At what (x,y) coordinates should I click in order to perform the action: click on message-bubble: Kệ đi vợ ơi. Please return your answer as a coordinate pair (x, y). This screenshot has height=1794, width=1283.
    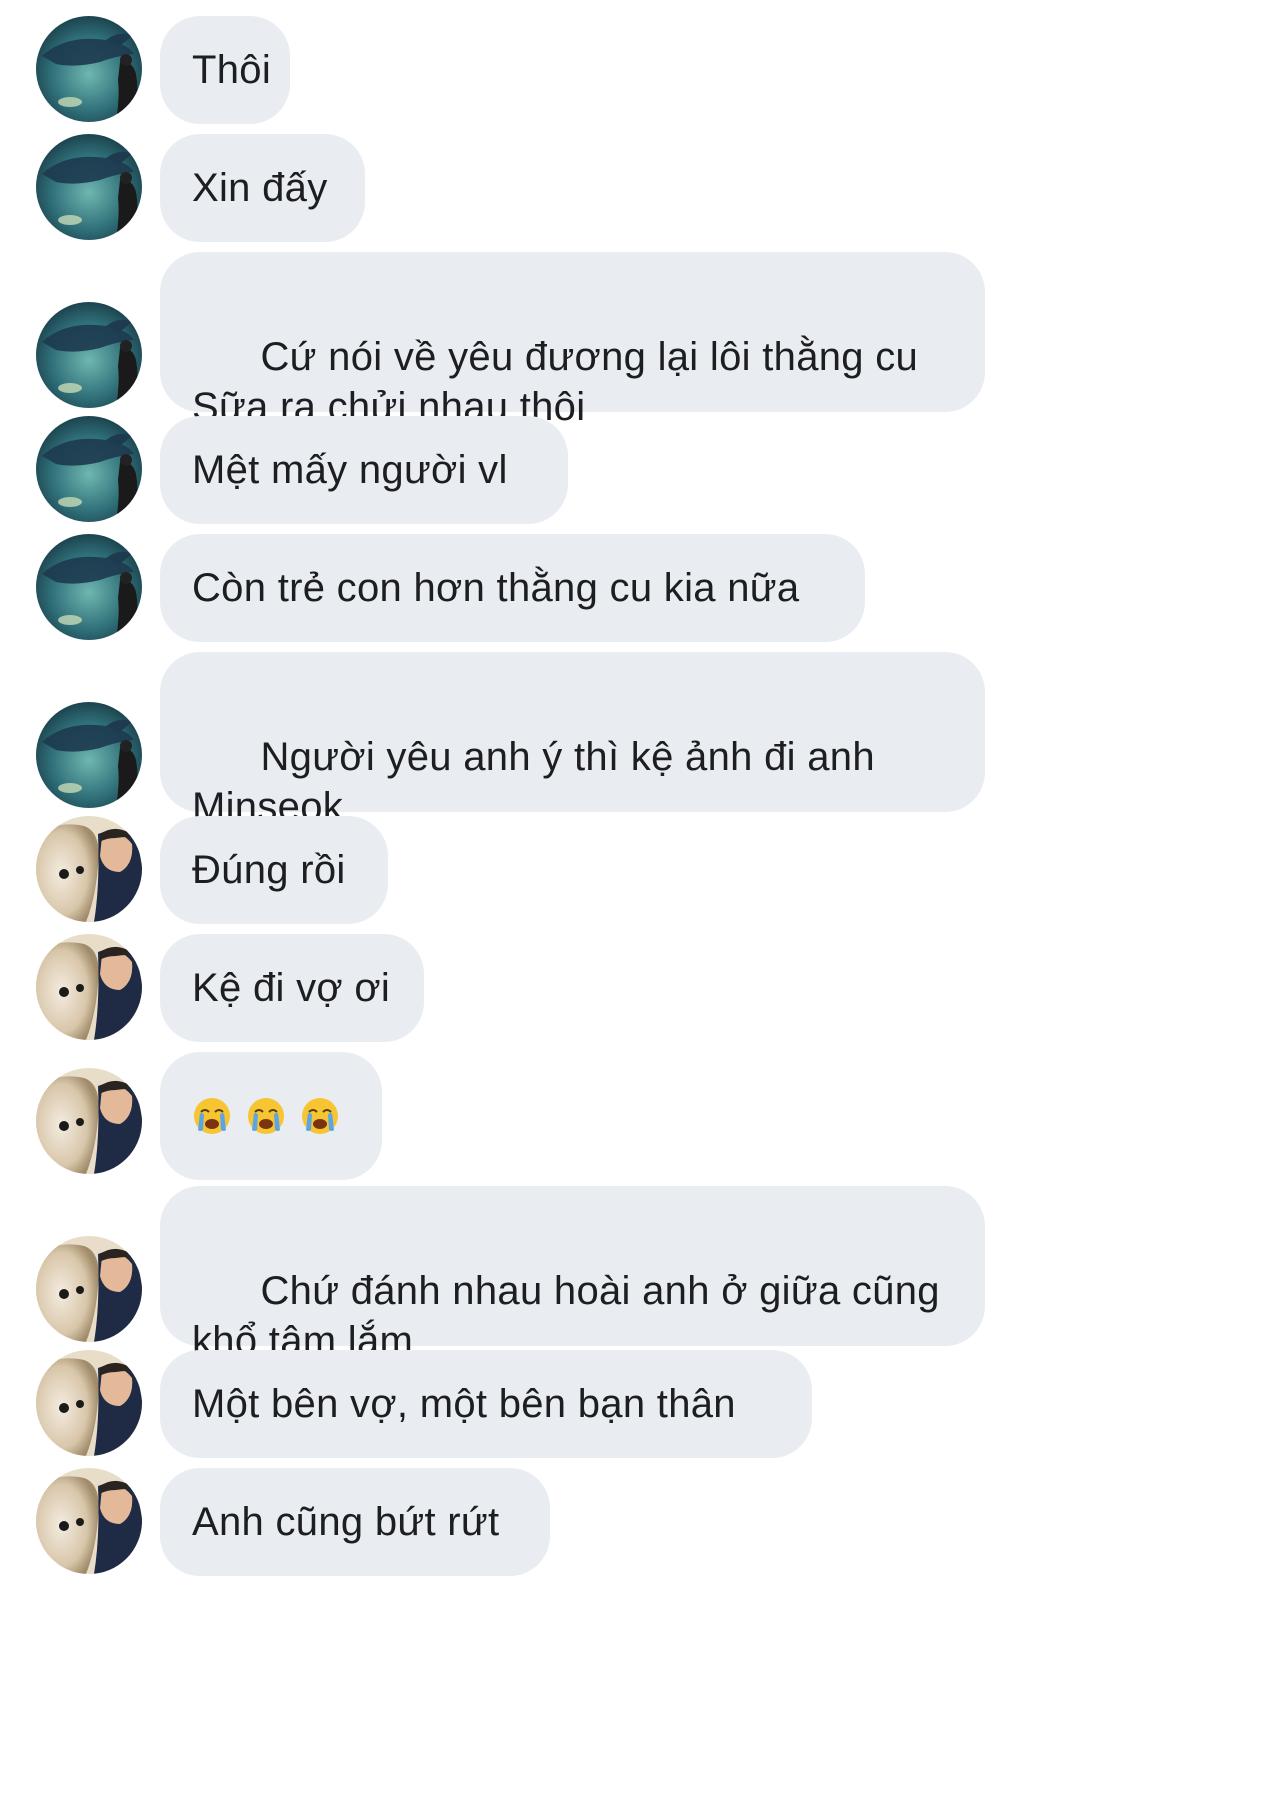
    Looking at the image, I should click on (292, 988).